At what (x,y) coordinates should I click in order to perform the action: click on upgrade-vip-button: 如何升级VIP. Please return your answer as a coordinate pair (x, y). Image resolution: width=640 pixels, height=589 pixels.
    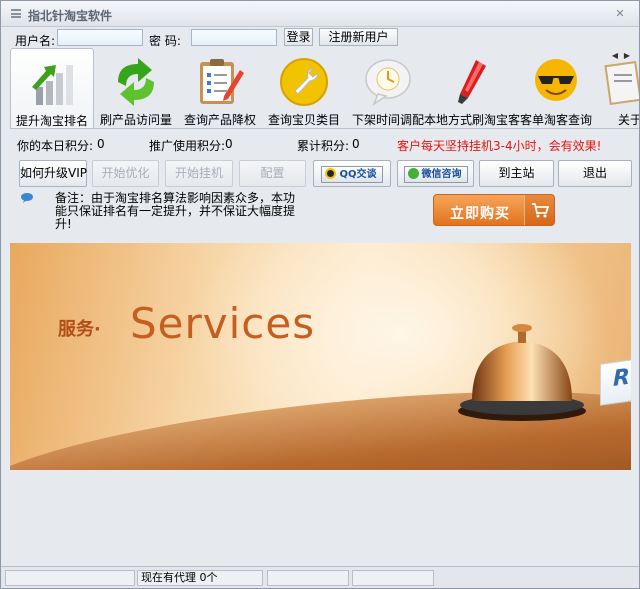
    Looking at the image, I should click on (53, 173).